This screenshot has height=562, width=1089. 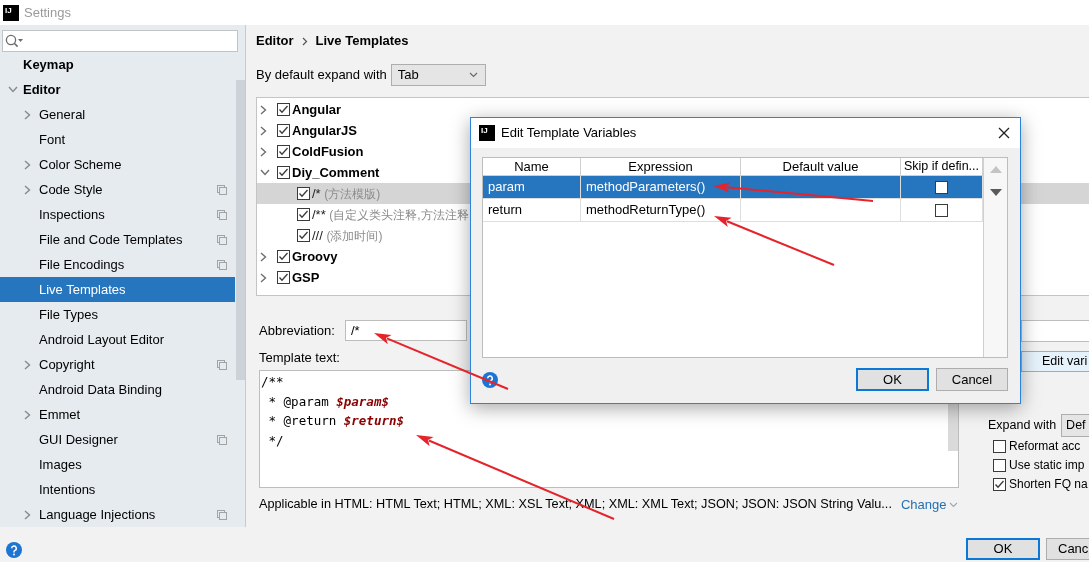 I want to click on code-line: */, so click(x=275, y=440).